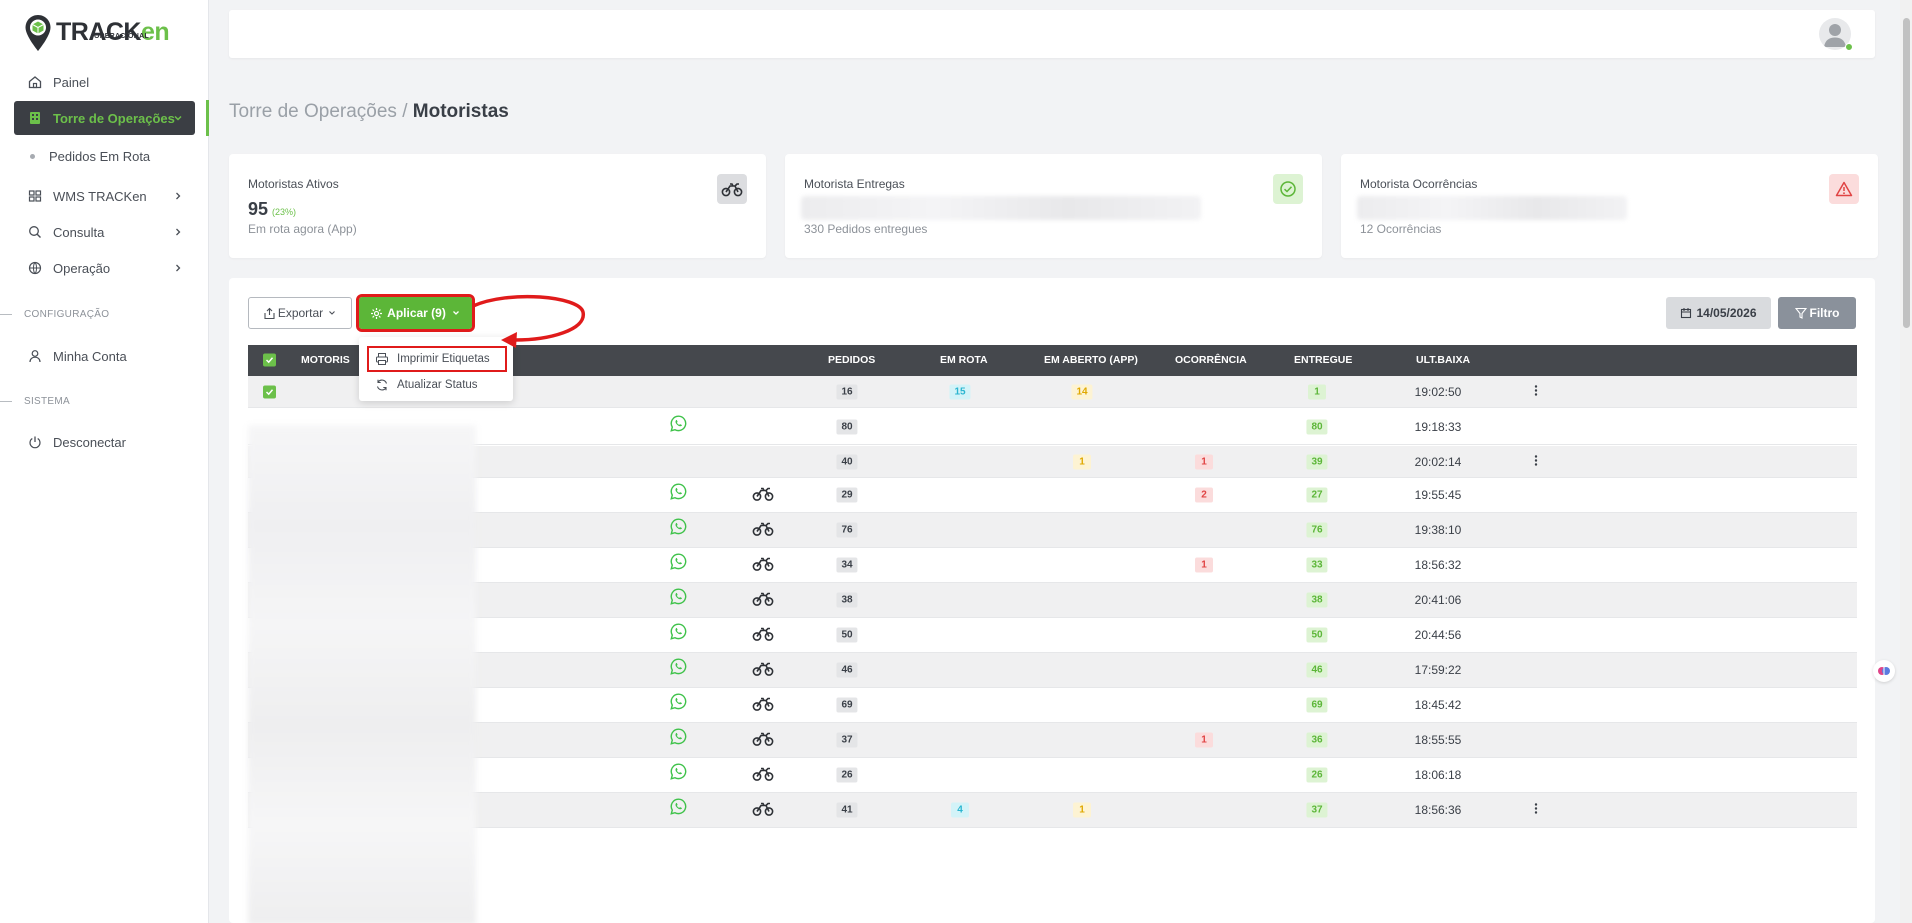  What do you see at coordinates (104, 442) in the screenshot?
I see `sidebar-item-desconectar: Desconectar` at bounding box center [104, 442].